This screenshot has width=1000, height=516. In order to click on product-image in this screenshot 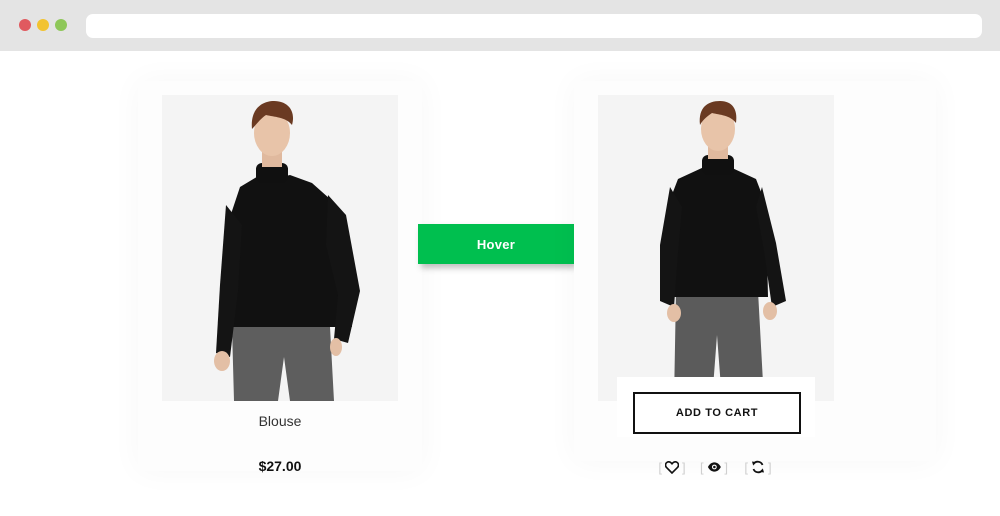, I will do `click(280, 248)`.